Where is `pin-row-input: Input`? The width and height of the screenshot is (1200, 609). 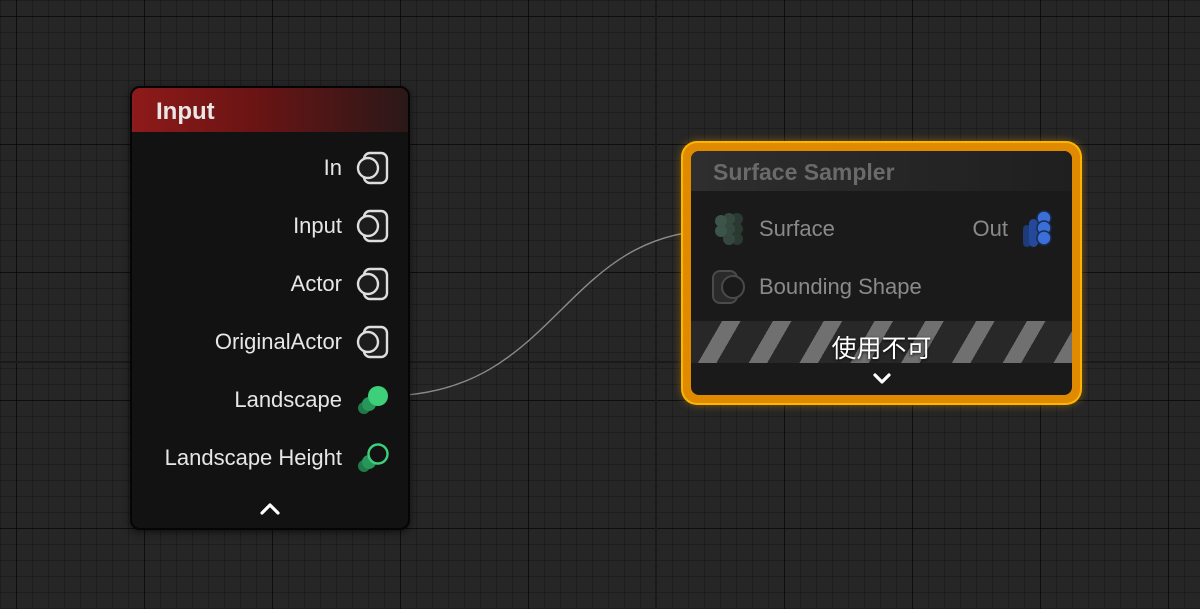
pin-row-input: Input is located at coordinates (341, 226).